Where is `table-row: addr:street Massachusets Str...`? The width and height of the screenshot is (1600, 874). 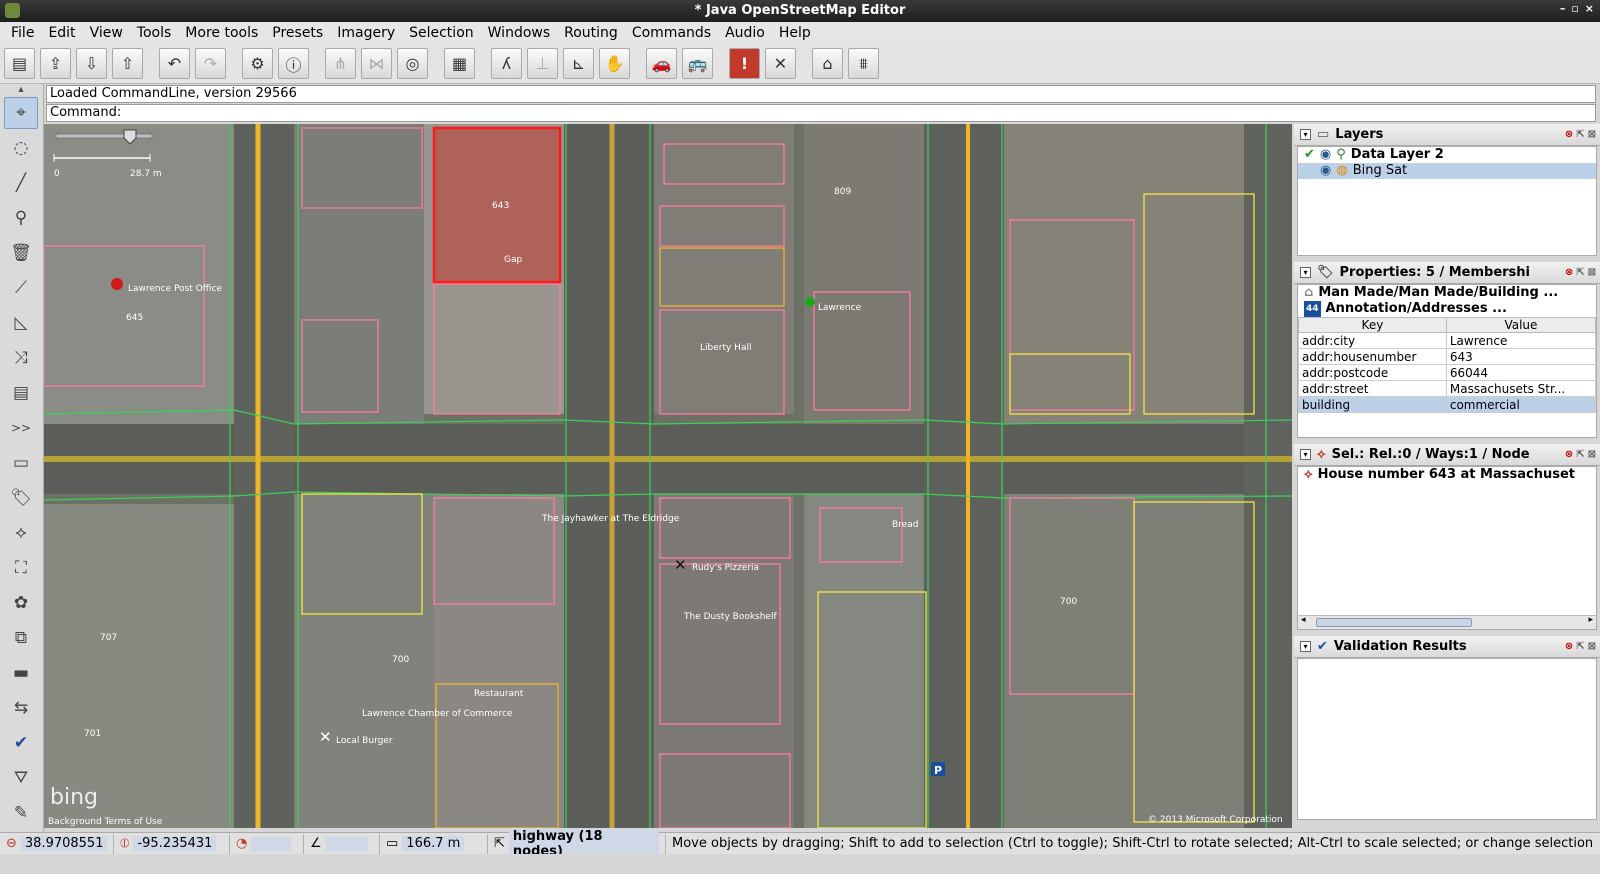
table-row: addr:street Massachusets Str... is located at coordinates (1447, 388).